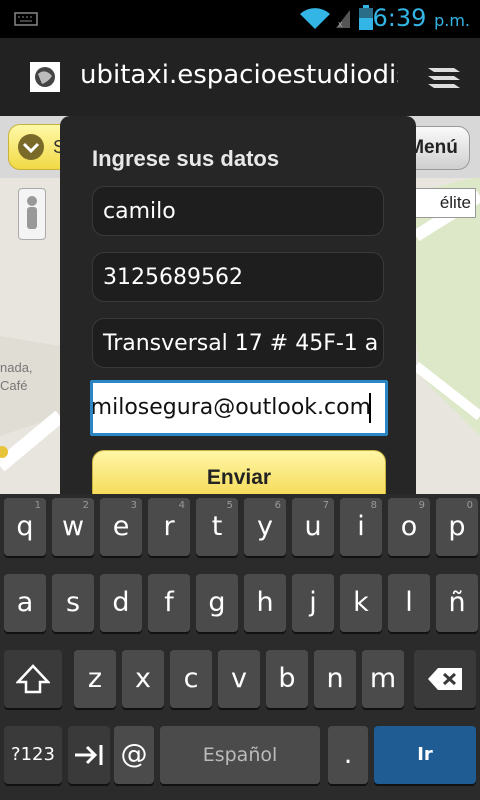  What do you see at coordinates (313, 603) in the screenshot?
I see `key-j: j` at bounding box center [313, 603].